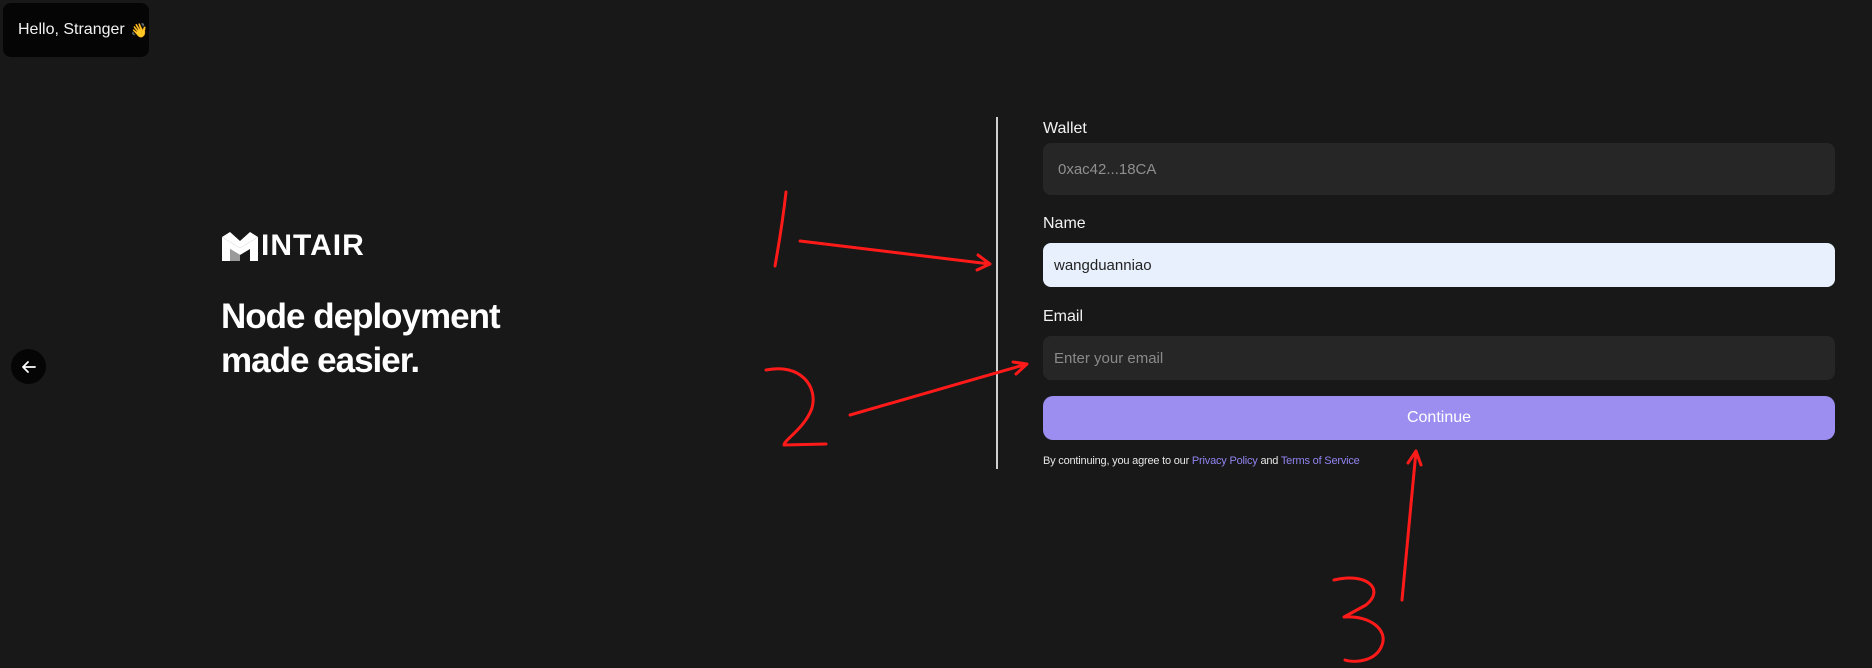 This screenshot has height=668, width=1872. What do you see at coordinates (139, 29) in the screenshot?
I see `waving-hand-icon: 👋` at bounding box center [139, 29].